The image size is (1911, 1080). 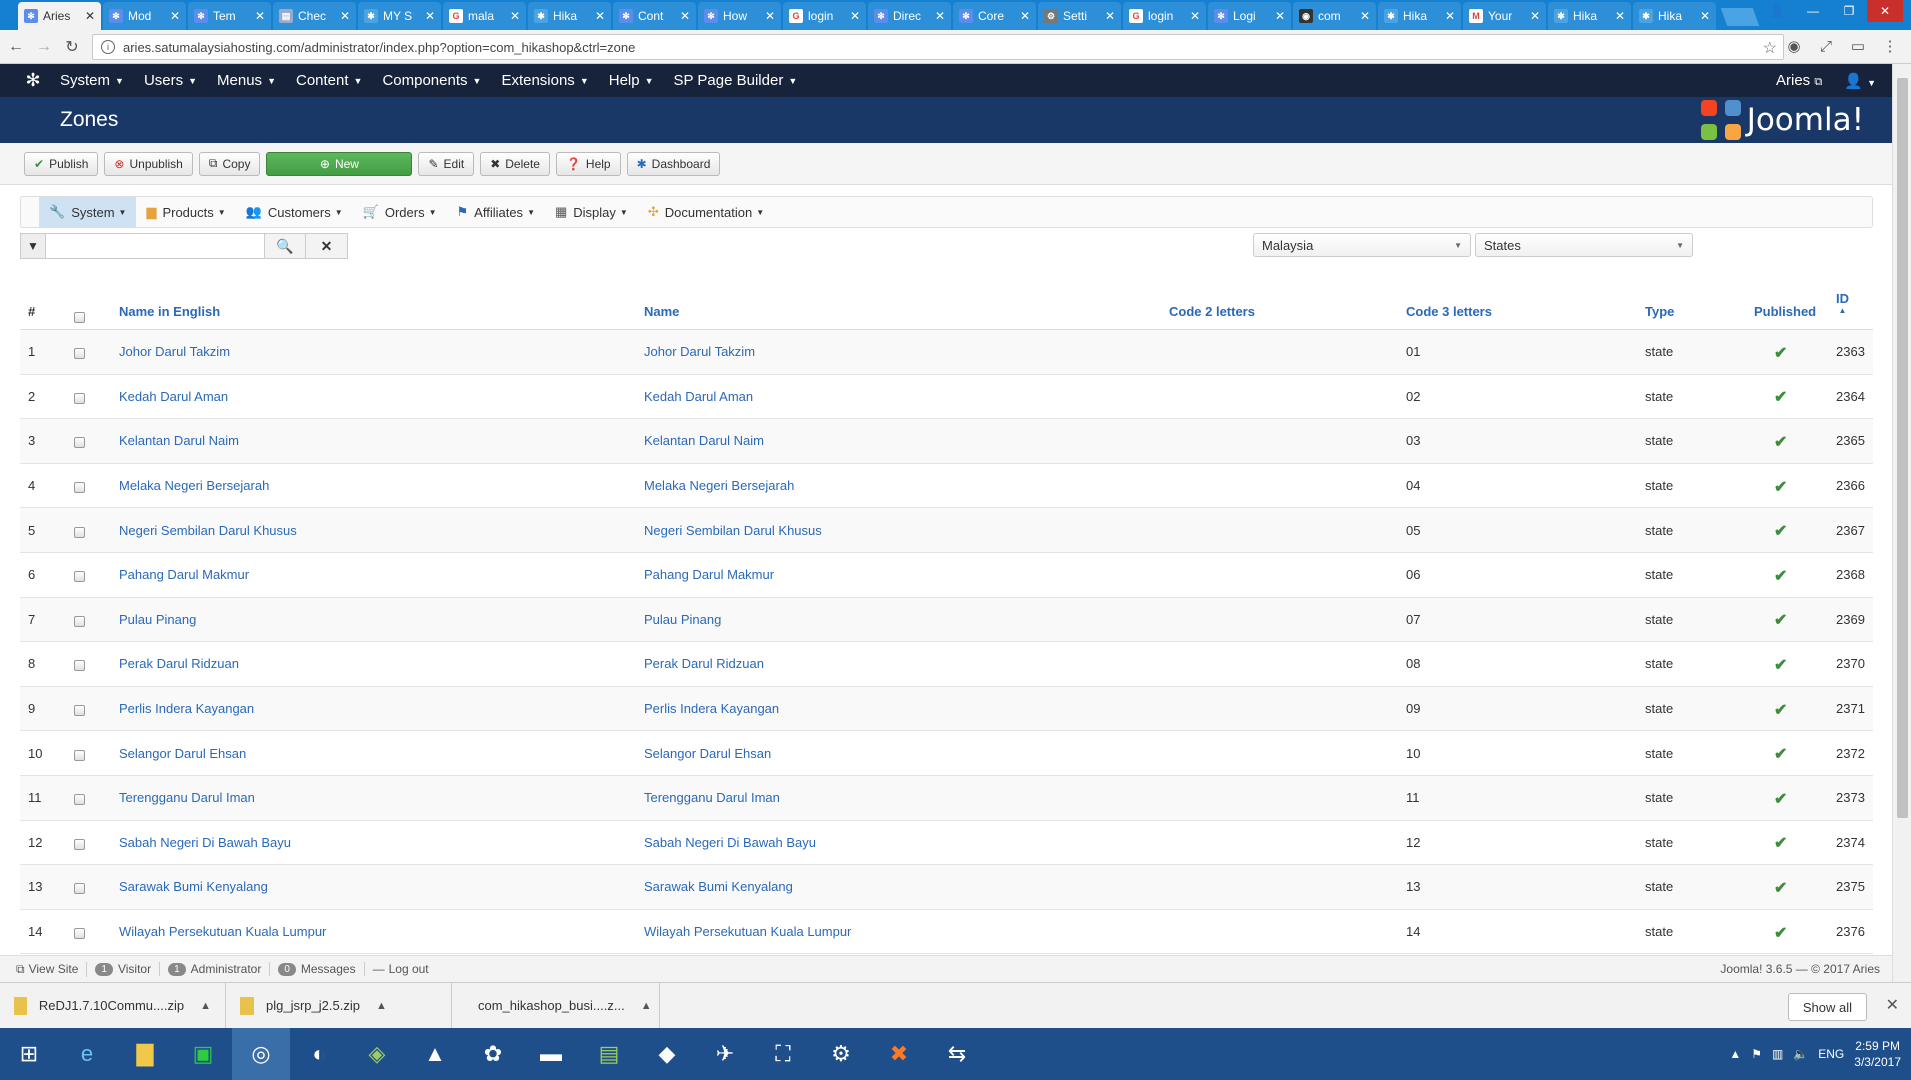 I want to click on screen-icon: ▭, so click(x=1858, y=46).